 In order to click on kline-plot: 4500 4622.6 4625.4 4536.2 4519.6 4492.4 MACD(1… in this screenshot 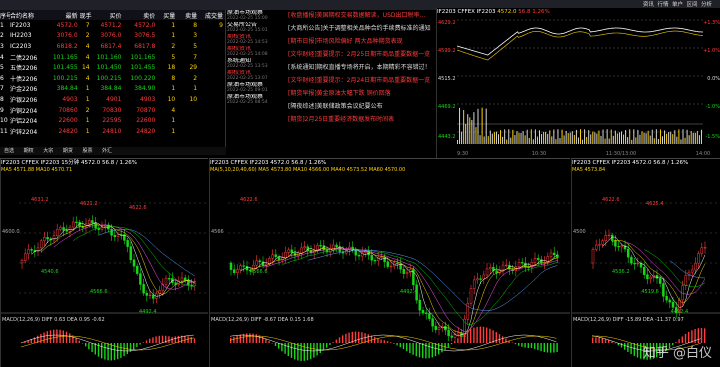, I will do `click(646, 267)`.